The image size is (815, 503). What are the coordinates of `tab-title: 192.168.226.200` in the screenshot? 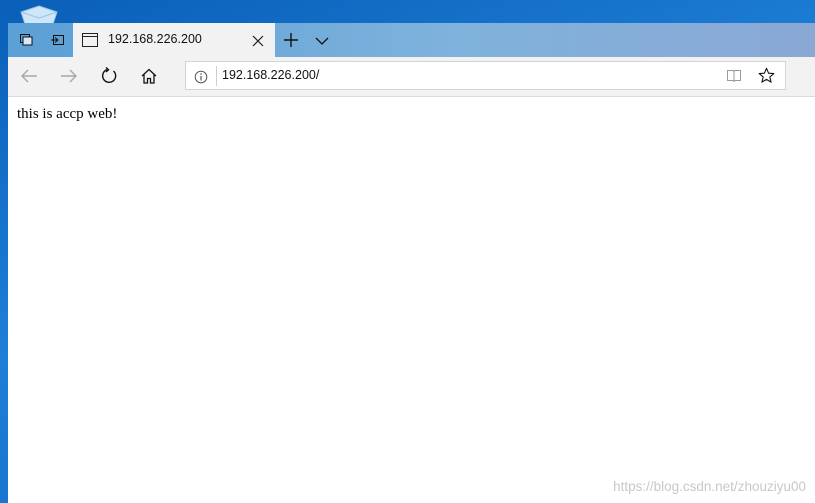 It's located at (155, 39).